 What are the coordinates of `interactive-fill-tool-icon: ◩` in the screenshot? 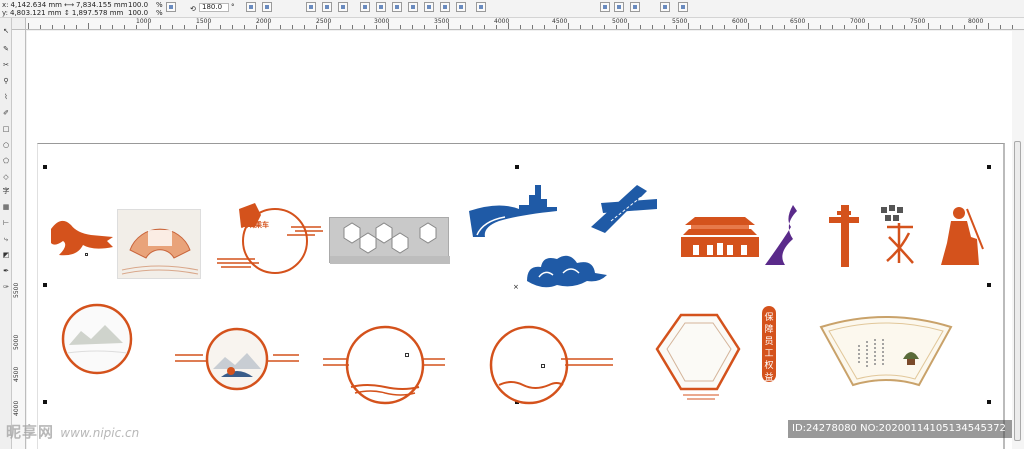 It's located at (6, 255).